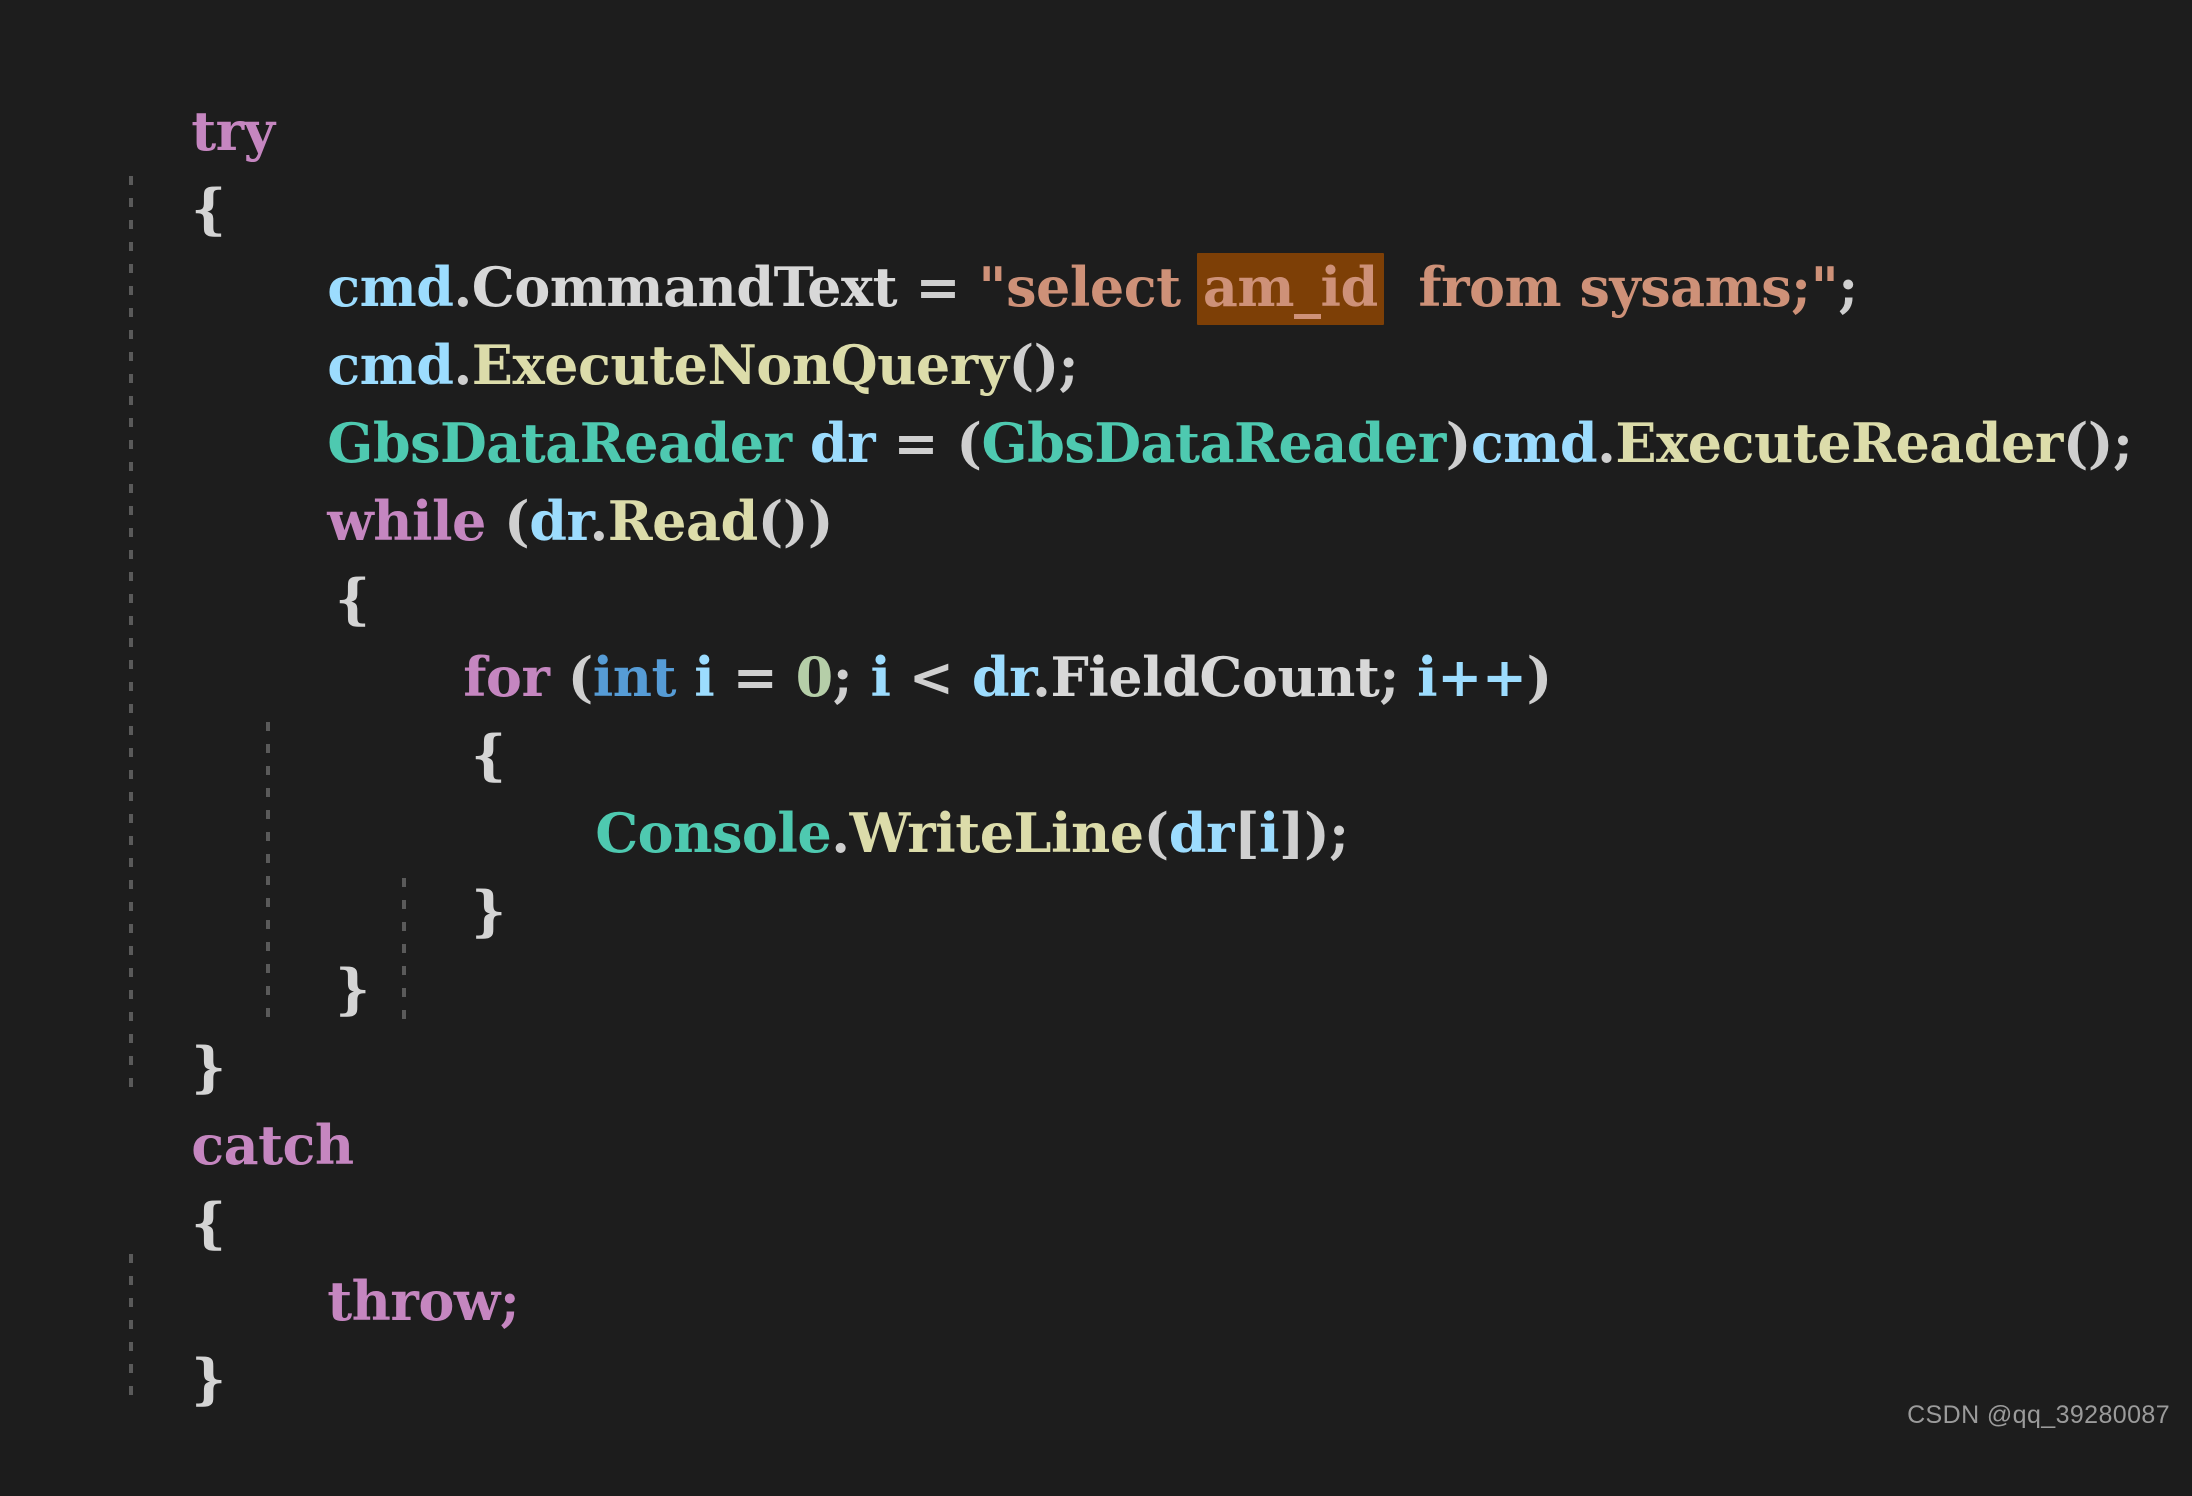  Describe the element at coordinates (1096, 1336) in the screenshot. I see `code-line-17: }` at that location.